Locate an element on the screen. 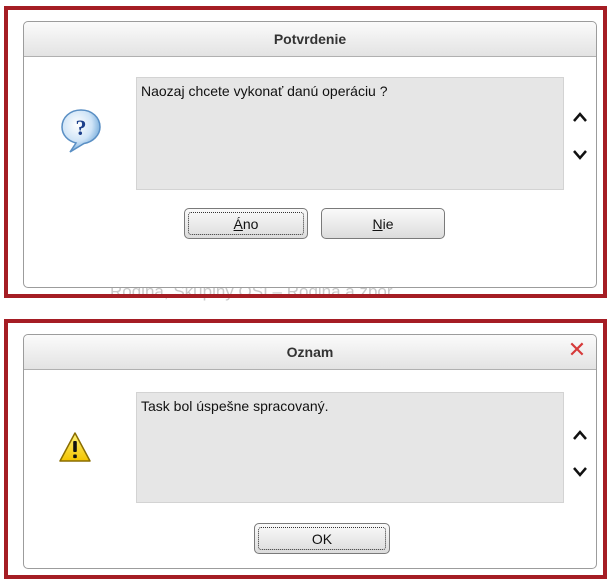 This screenshot has width=613, height=583. message-text: Naozaj chcete vykonať danú operáciu ? is located at coordinates (264, 91).